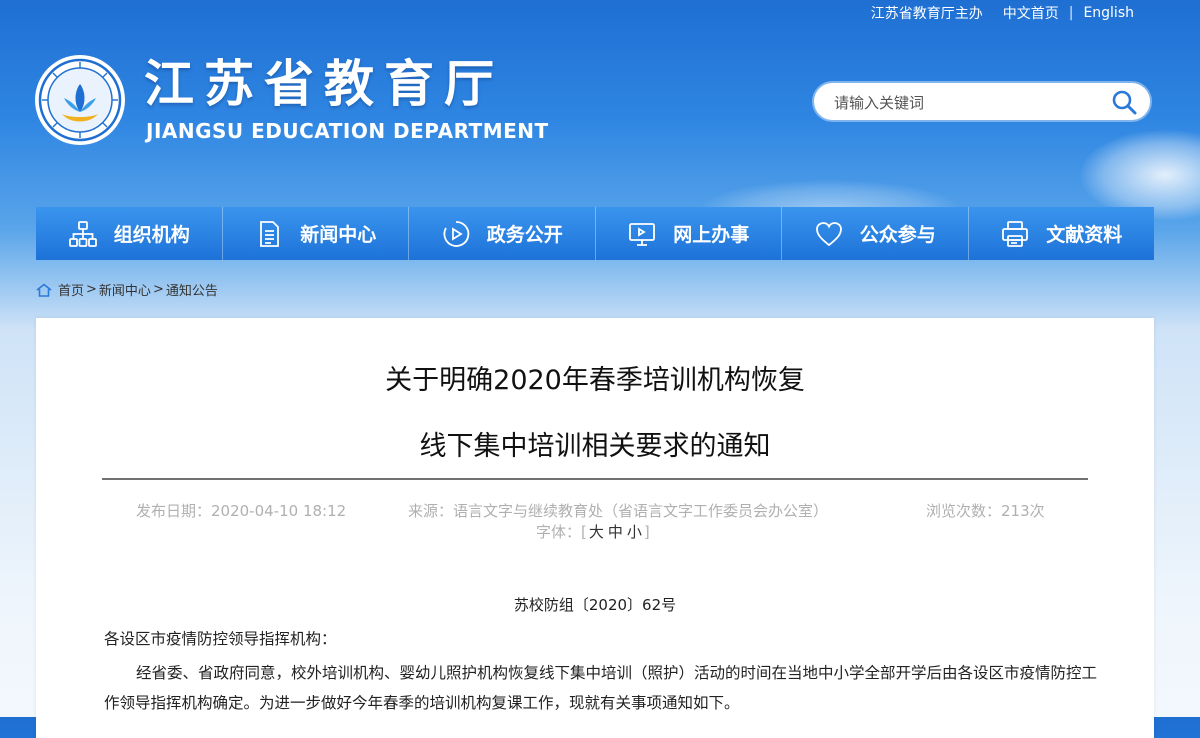 This screenshot has height=738, width=1200. What do you see at coordinates (82, 233) in the screenshot?
I see `org-chart-icon` at bounding box center [82, 233].